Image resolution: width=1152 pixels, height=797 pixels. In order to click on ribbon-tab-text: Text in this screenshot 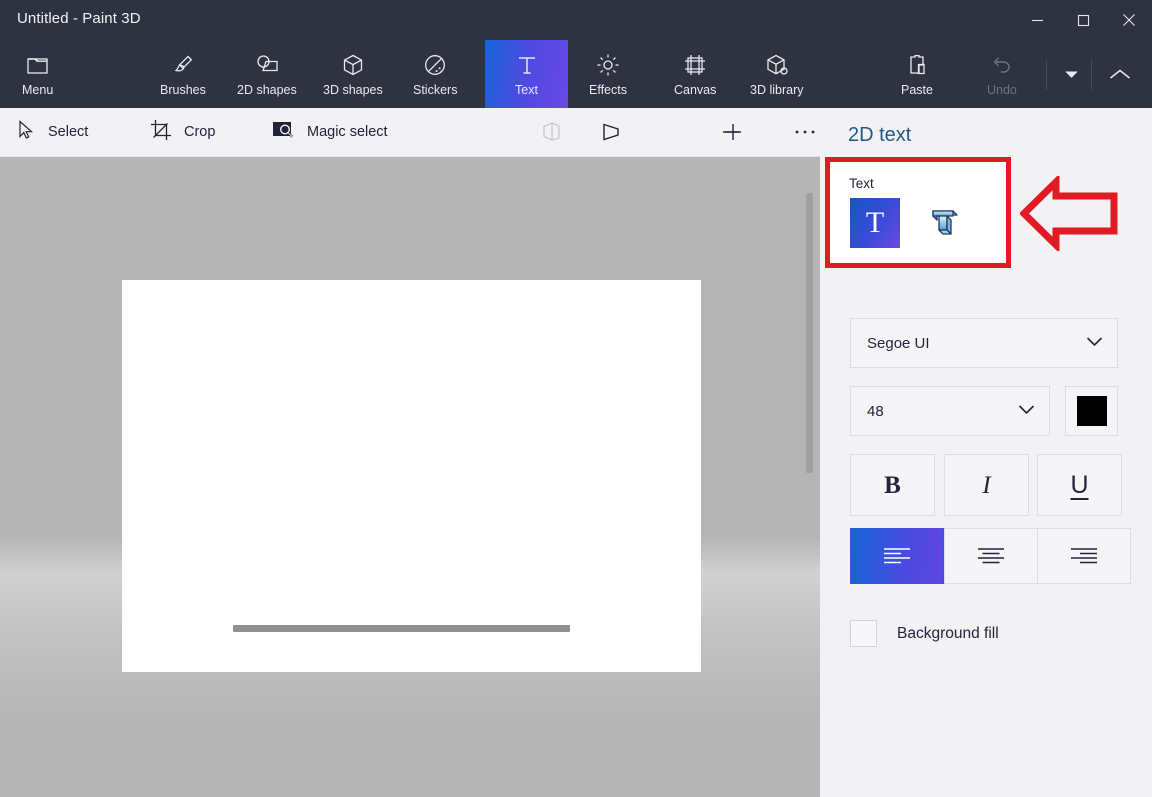, I will do `click(526, 74)`.